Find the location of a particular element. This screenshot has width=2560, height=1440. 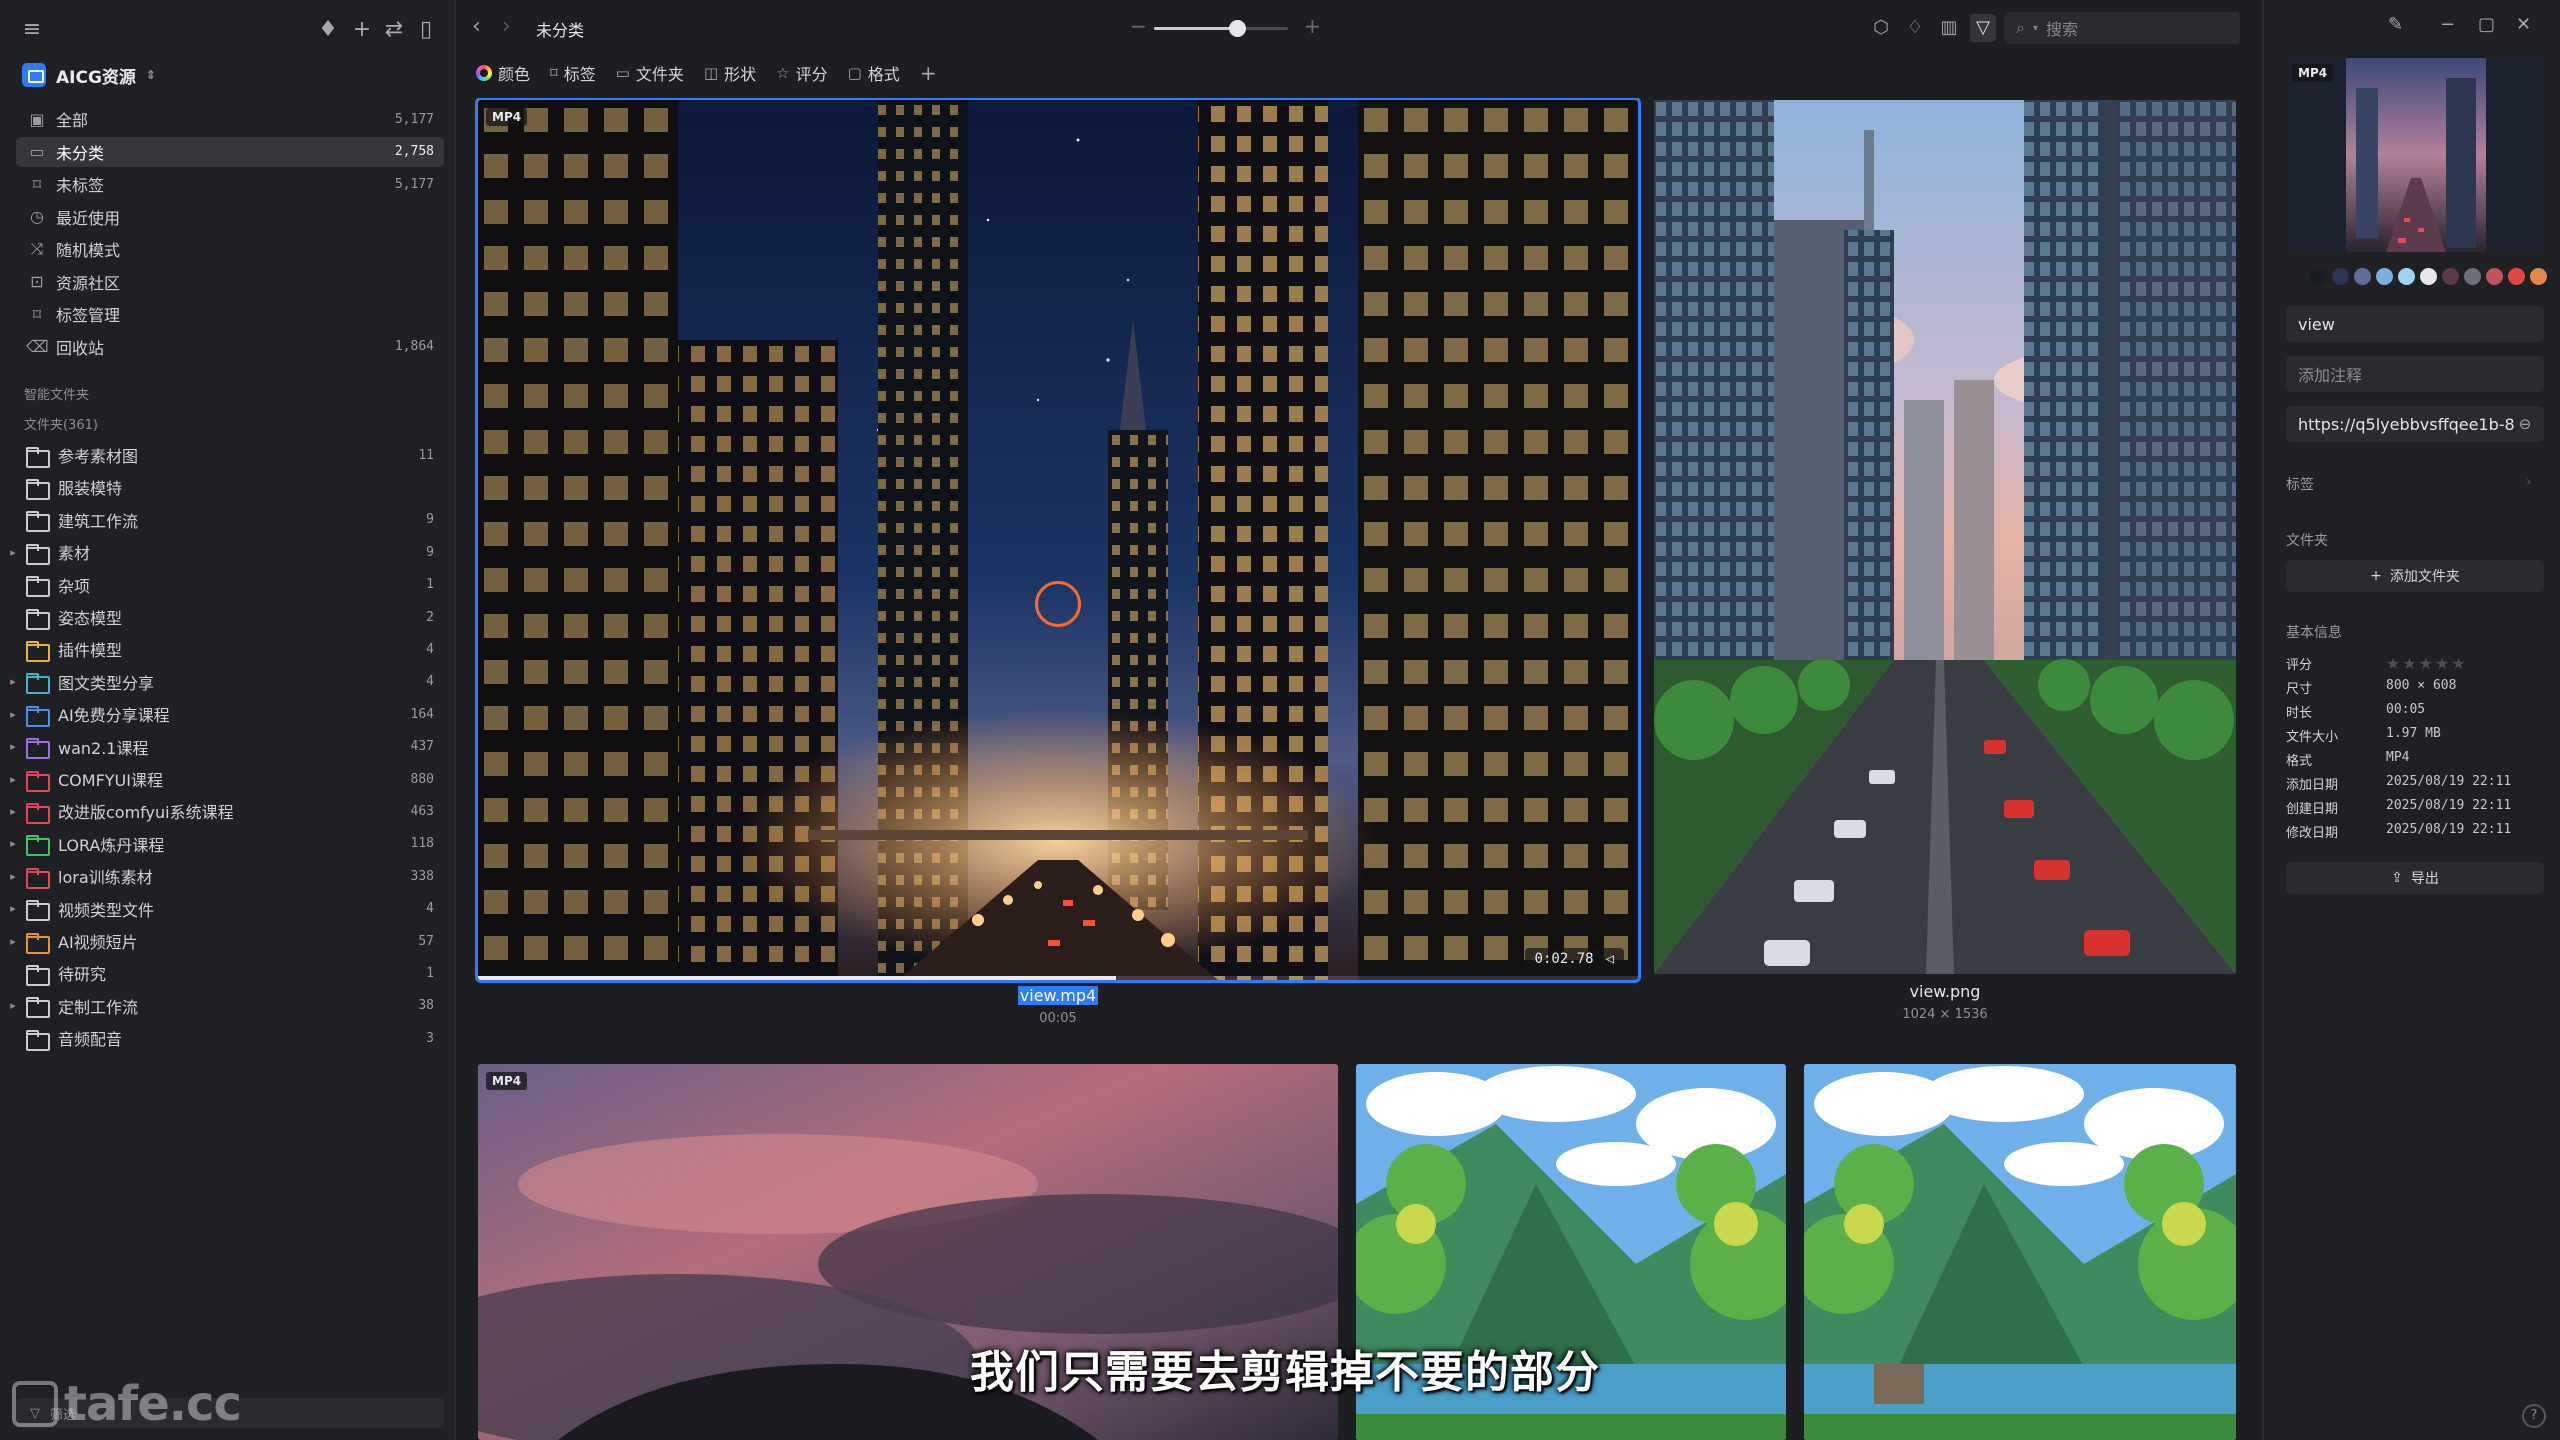

folder-item: 服装模特 is located at coordinates (228, 487).